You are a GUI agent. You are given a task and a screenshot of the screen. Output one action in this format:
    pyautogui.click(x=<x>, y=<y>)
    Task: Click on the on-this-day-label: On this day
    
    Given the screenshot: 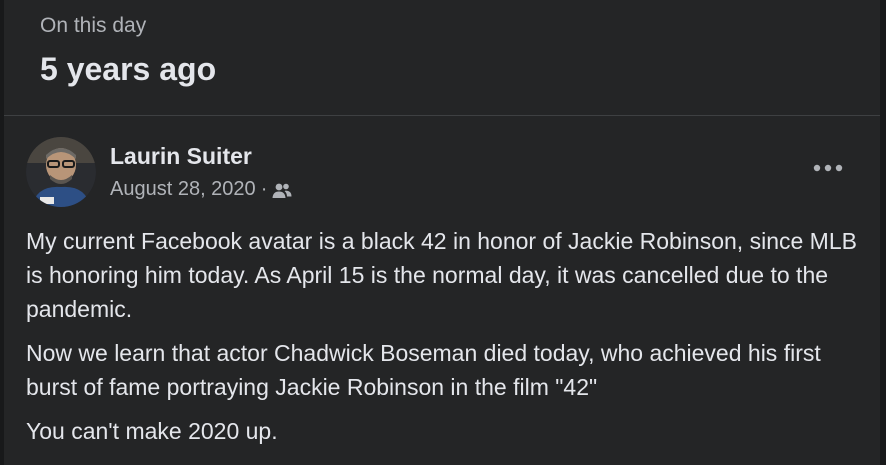 What is the action you would take?
    pyautogui.click(x=93, y=25)
    